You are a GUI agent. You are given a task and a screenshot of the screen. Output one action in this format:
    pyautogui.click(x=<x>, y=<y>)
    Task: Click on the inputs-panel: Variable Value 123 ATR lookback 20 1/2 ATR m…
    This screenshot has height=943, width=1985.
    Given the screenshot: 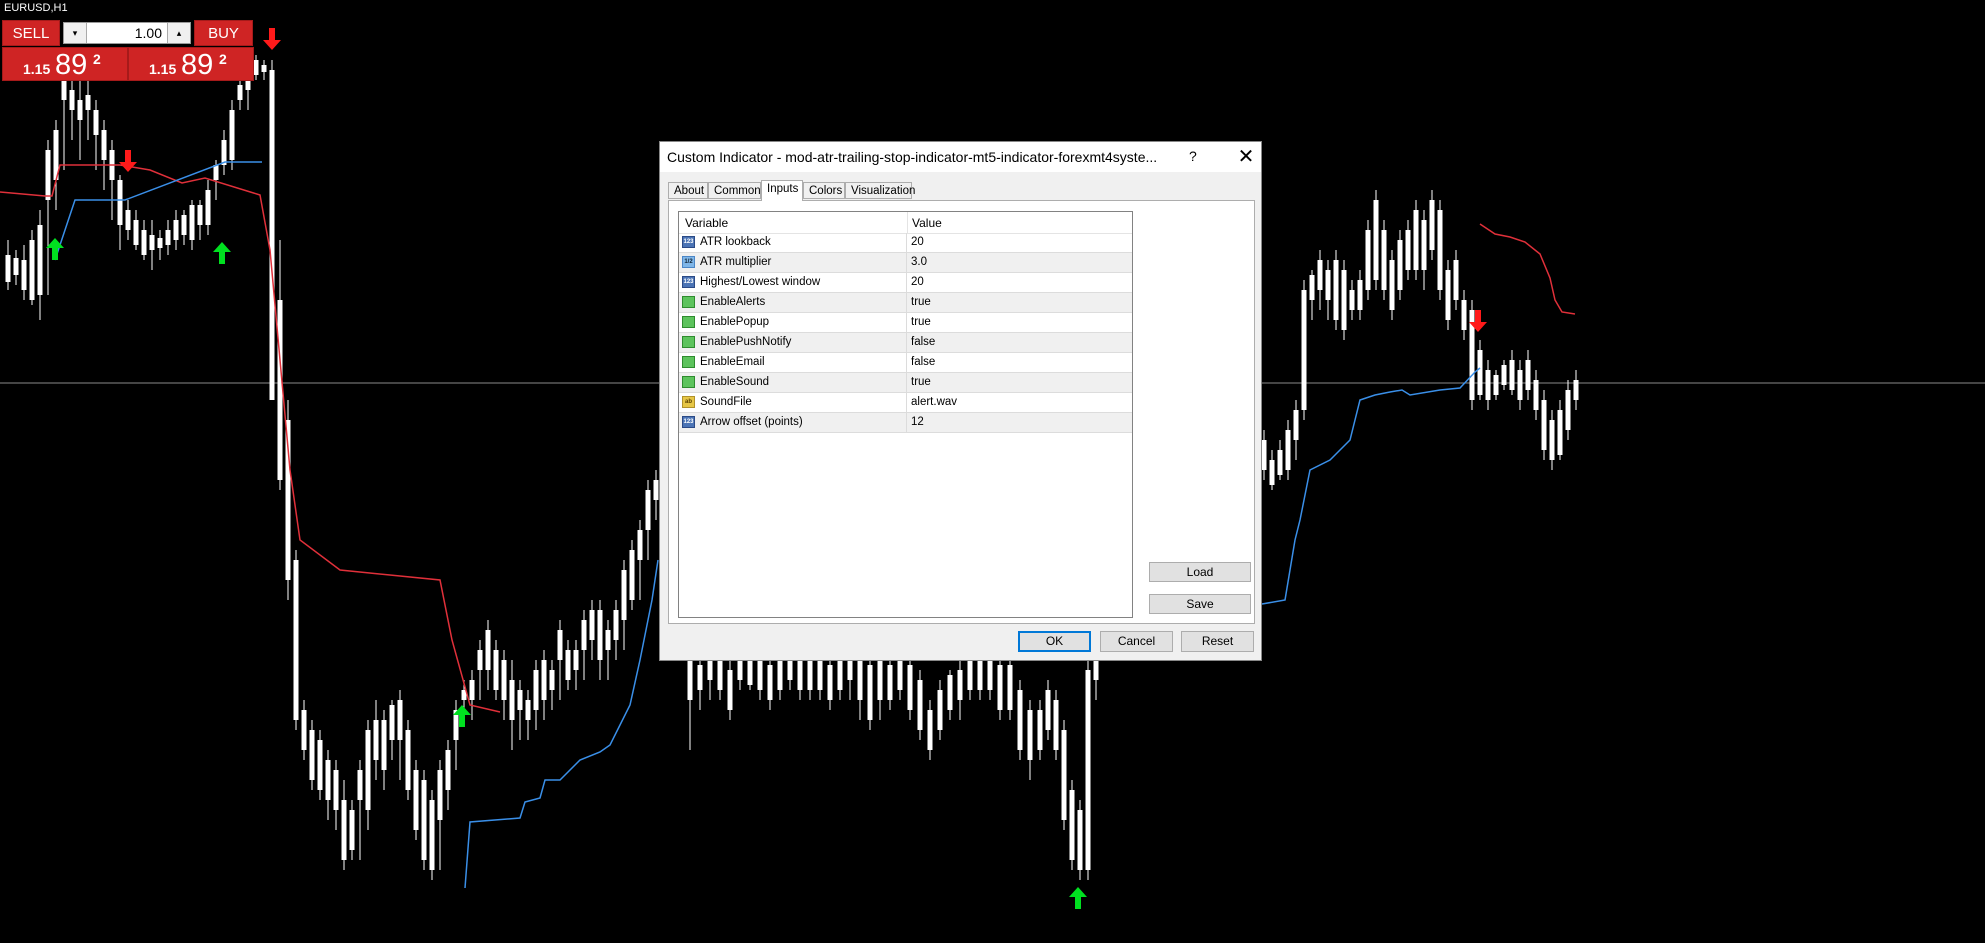 What is the action you would take?
    pyautogui.click(x=961, y=412)
    